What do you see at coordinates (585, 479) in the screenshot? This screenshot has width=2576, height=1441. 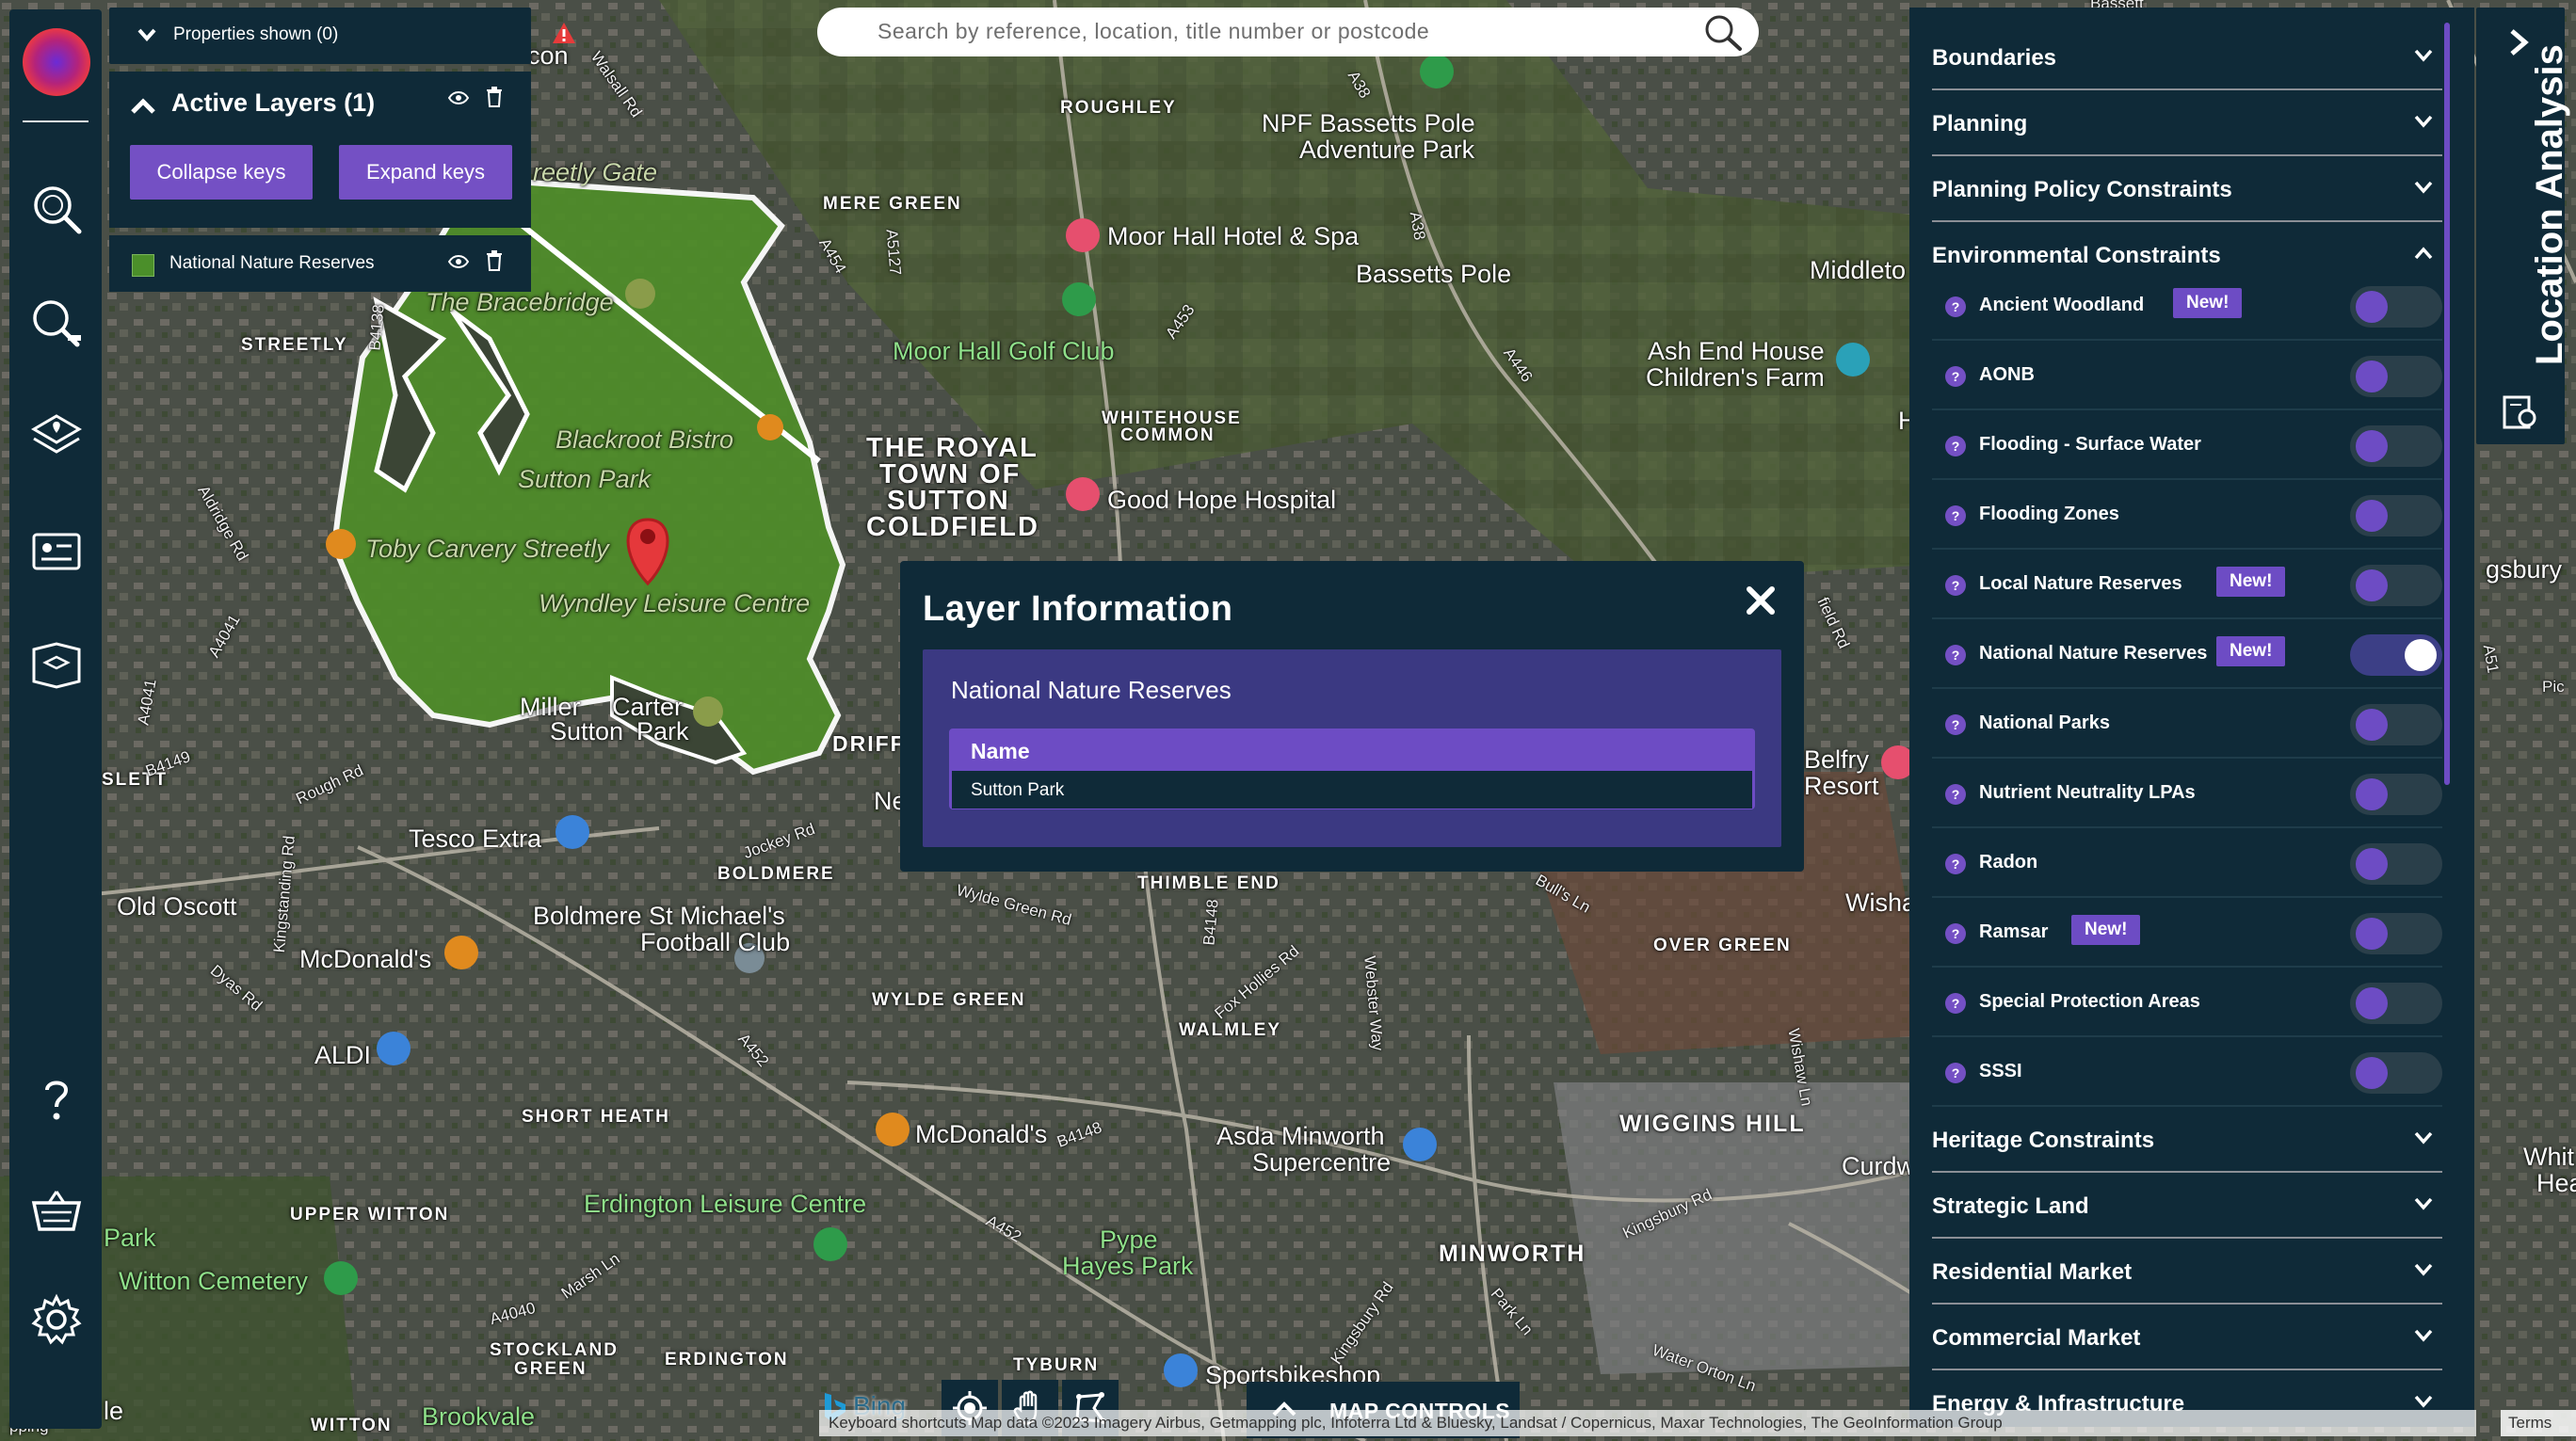 I see `map-label: Sutton Park` at bounding box center [585, 479].